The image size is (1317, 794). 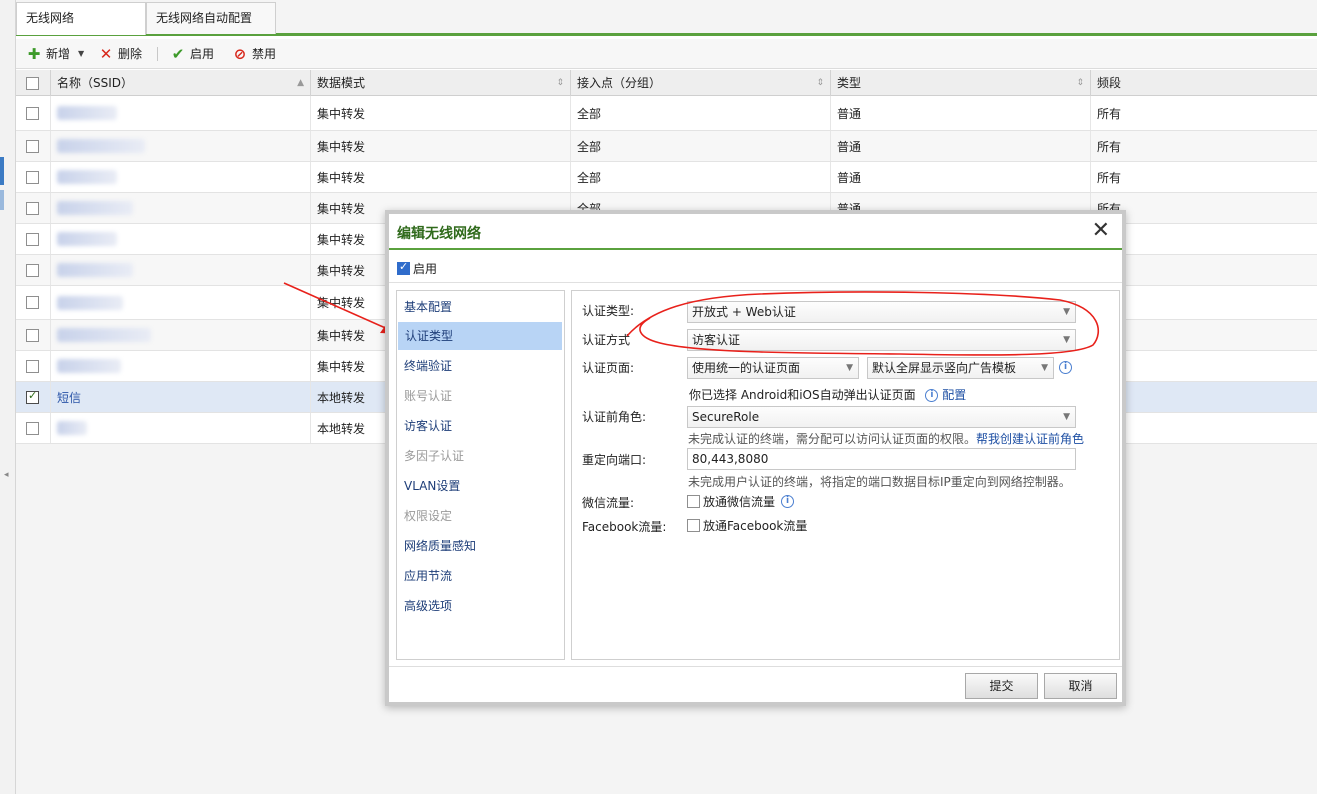 I want to click on cell-band: 所有, so click(x=1109, y=113).